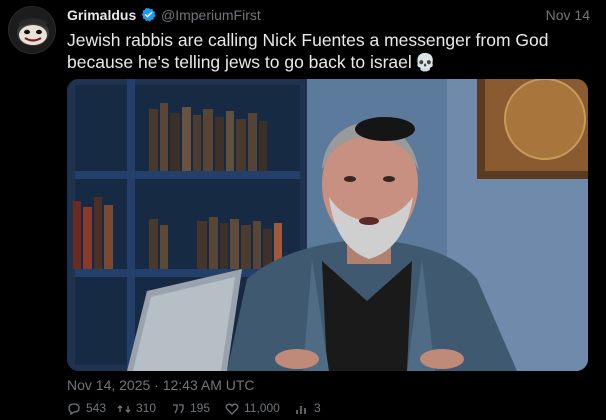 This screenshot has width=606, height=420. Describe the element at coordinates (262, 408) in the screenshot. I see `like-count: 11,000` at that location.